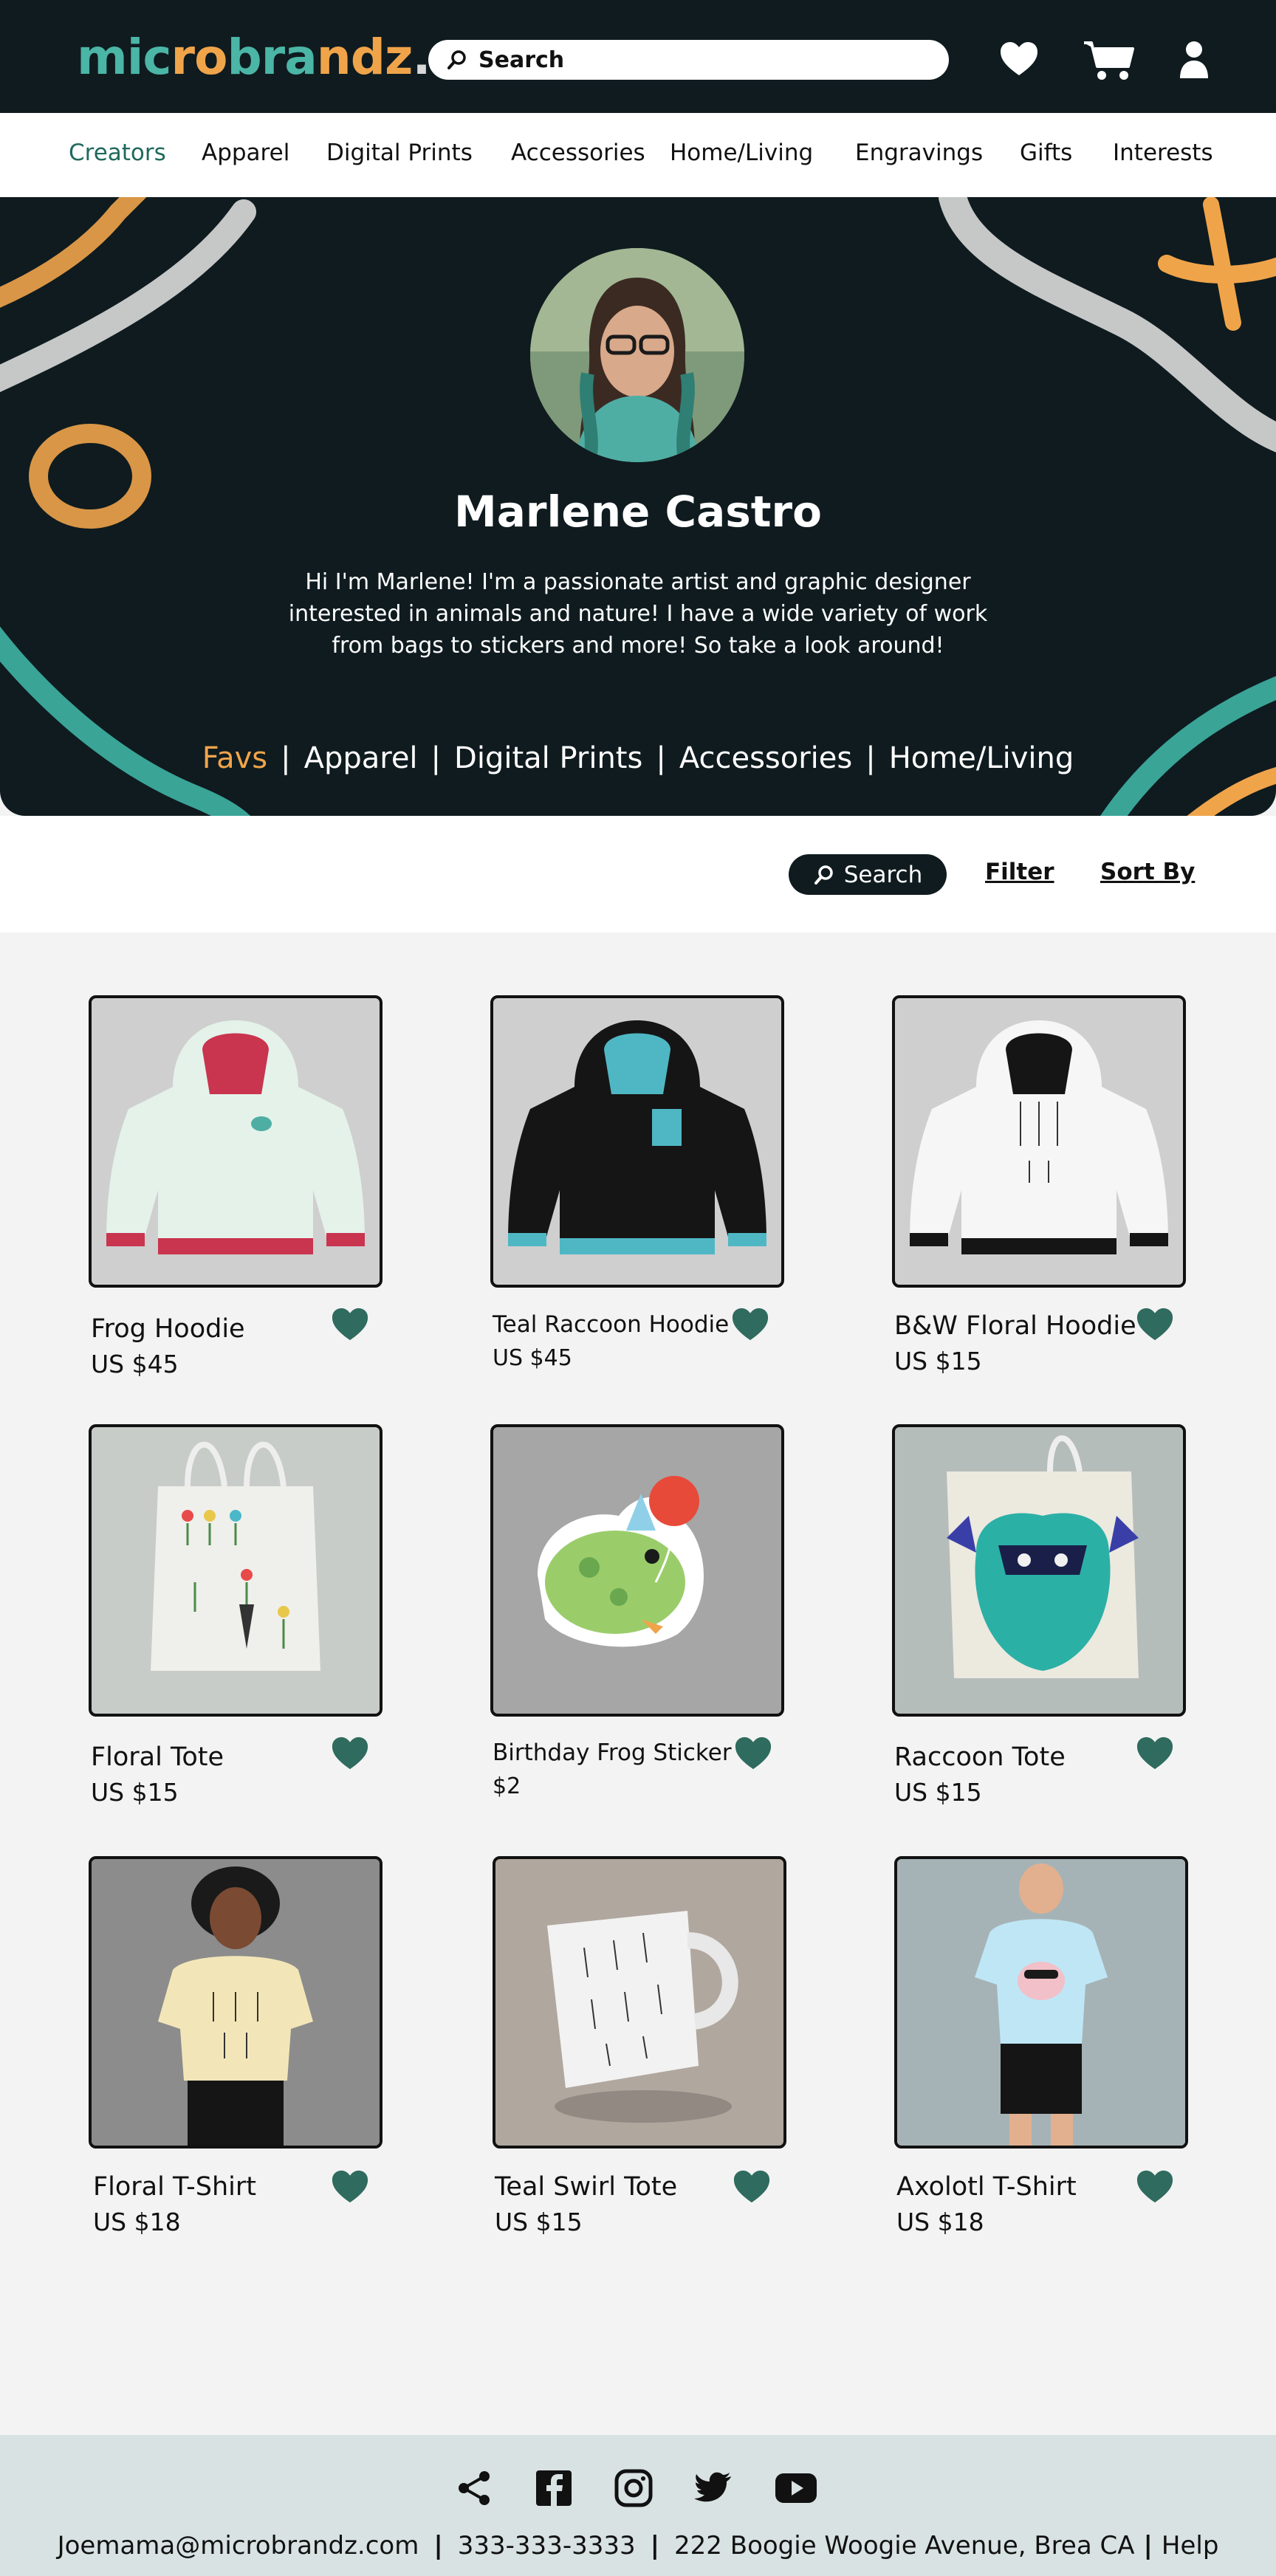 Image resolution: width=1276 pixels, height=2576 pixels. I want to click on product-name: Teal Swirl Tote, so click(586, 2187).